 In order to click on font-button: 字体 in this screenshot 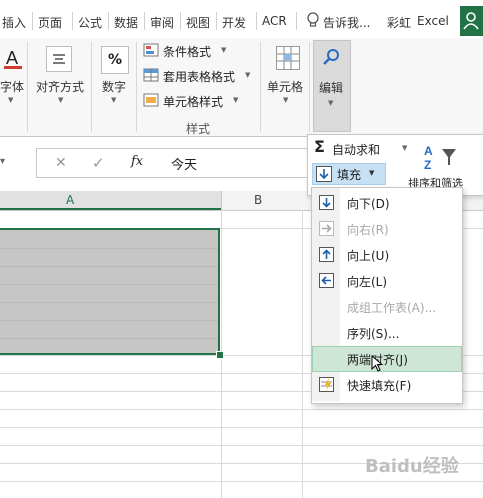, I will do `click(12, 86)`.